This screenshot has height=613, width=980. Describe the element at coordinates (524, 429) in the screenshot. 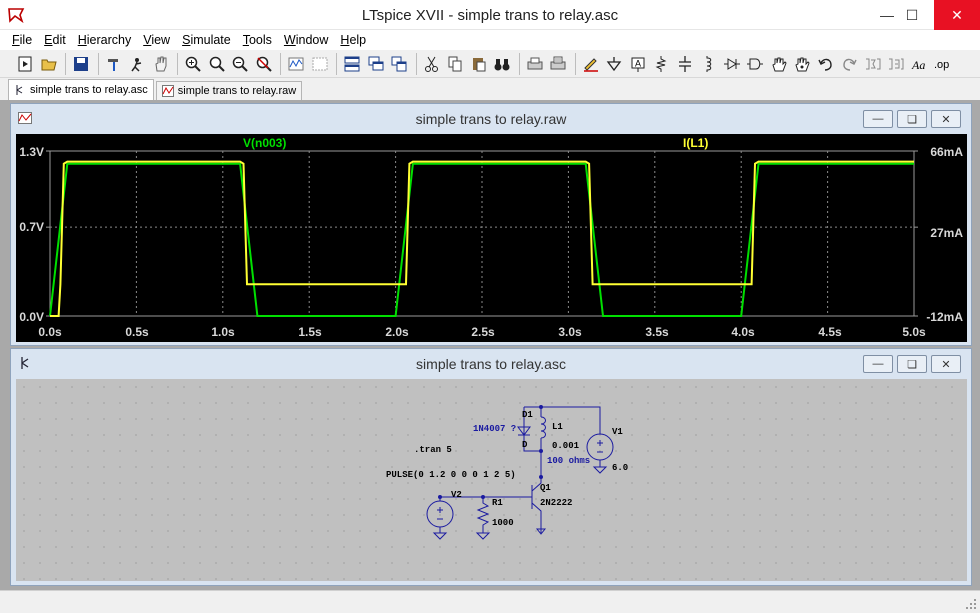

I see `diode-d1` at that location.